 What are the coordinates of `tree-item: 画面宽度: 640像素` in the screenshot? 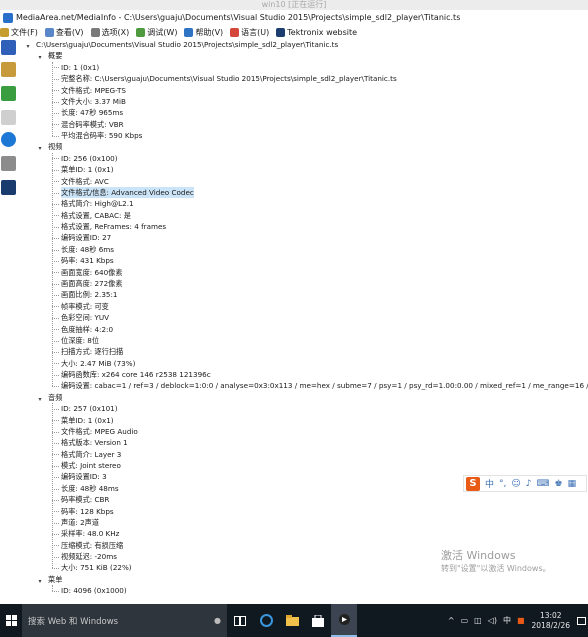 It's located at (92, 272).